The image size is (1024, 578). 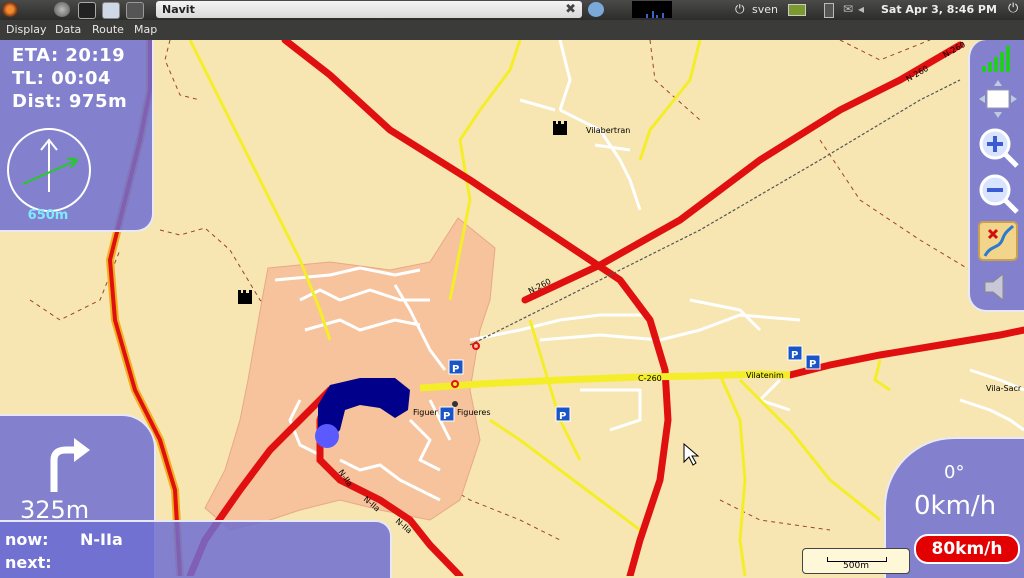 I want to click on menu-data: Data, so click(x=68, y=29).